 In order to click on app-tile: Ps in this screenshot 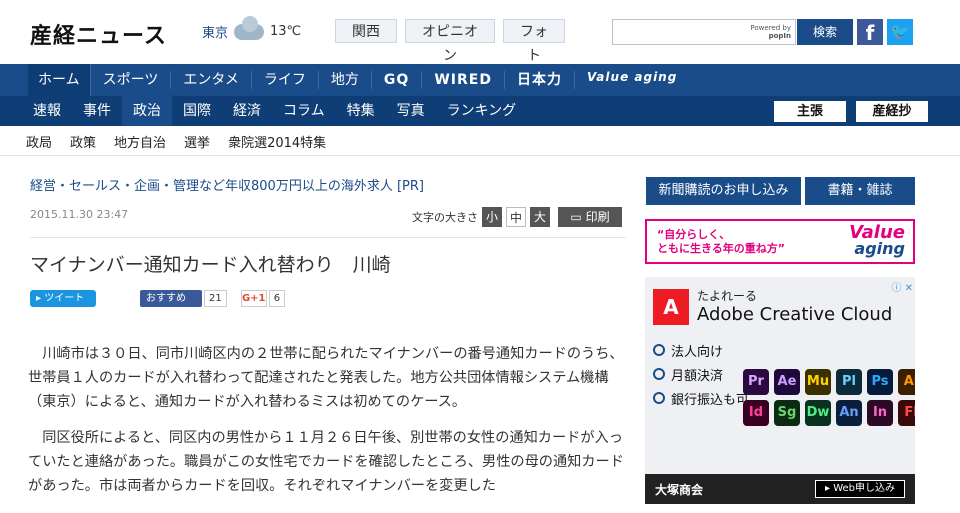, I will do `click(880, 382)`.